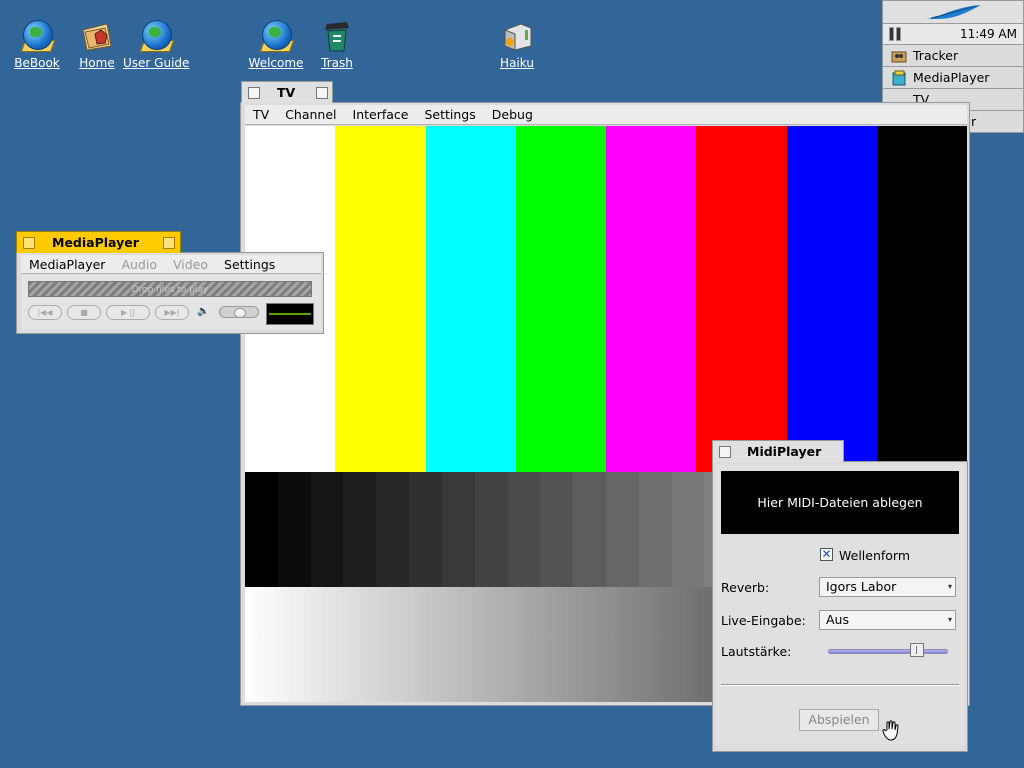  What do you see at coordinates (172, 312) in the screenshot?
I see `skip-forward-button: ▶▶|` at bounding box center [172, 312].